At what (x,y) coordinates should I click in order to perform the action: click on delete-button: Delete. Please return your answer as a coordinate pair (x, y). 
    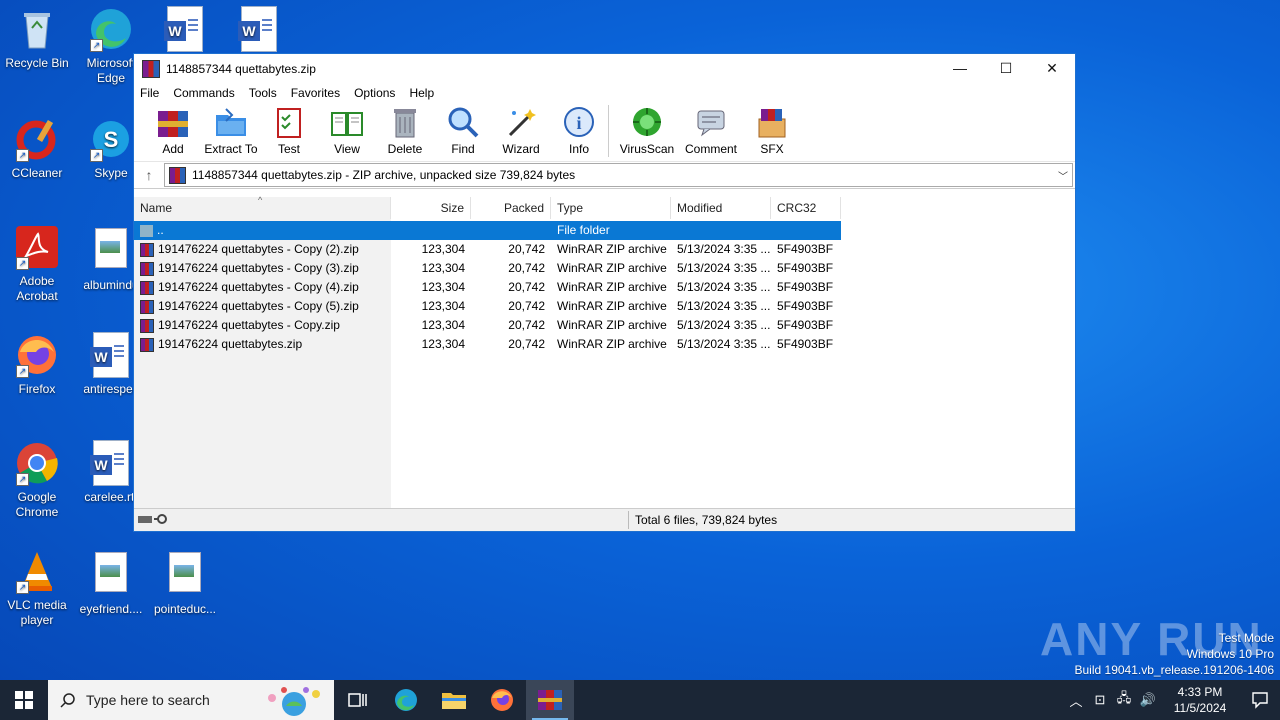
    Looking at the image, I should click on (405, 129).